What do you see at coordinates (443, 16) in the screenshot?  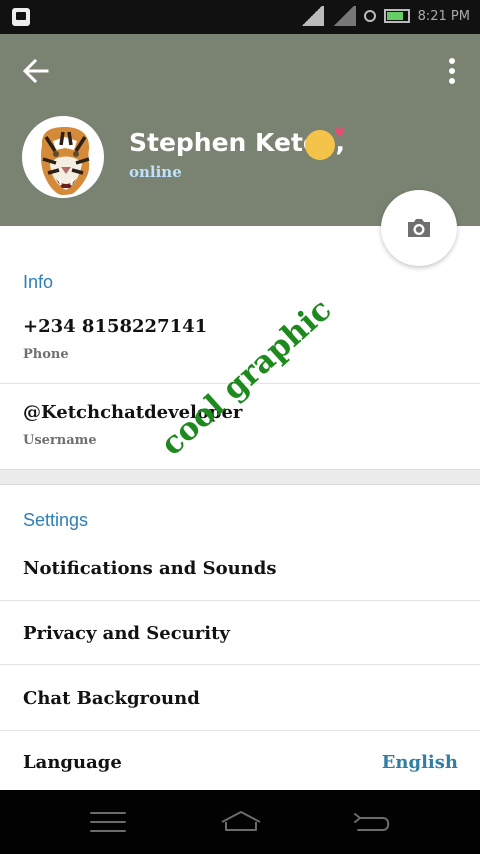 I see `status-time: 8:21 PM` at bounding box center [443, 16].